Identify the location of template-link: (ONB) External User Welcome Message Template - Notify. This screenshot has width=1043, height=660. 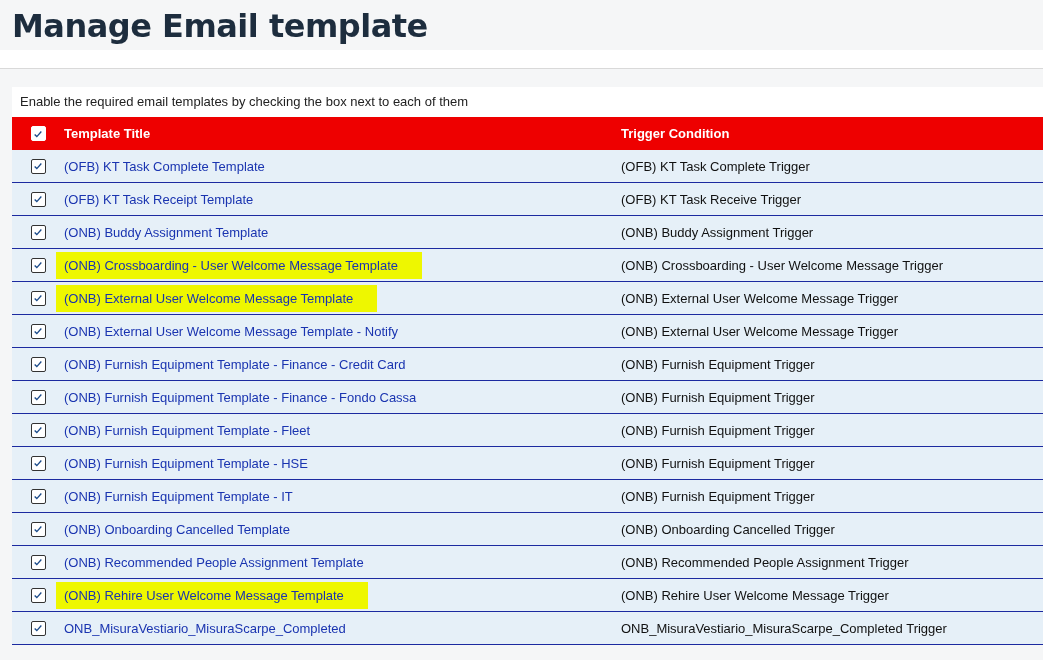
(231, 331).